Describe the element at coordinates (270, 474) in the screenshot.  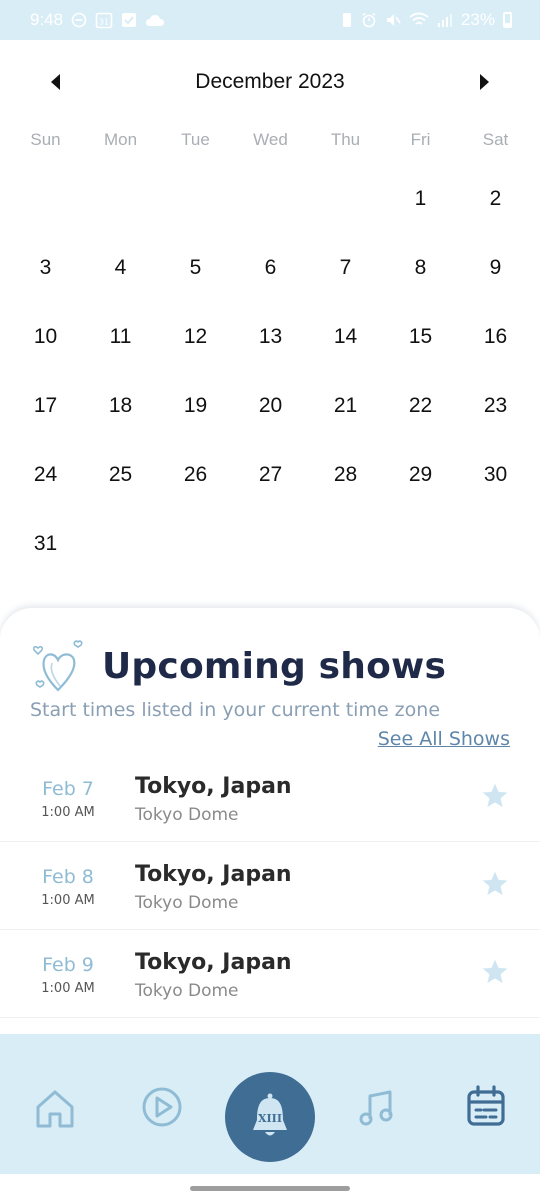
I see `calendar-day: 27` at that location.